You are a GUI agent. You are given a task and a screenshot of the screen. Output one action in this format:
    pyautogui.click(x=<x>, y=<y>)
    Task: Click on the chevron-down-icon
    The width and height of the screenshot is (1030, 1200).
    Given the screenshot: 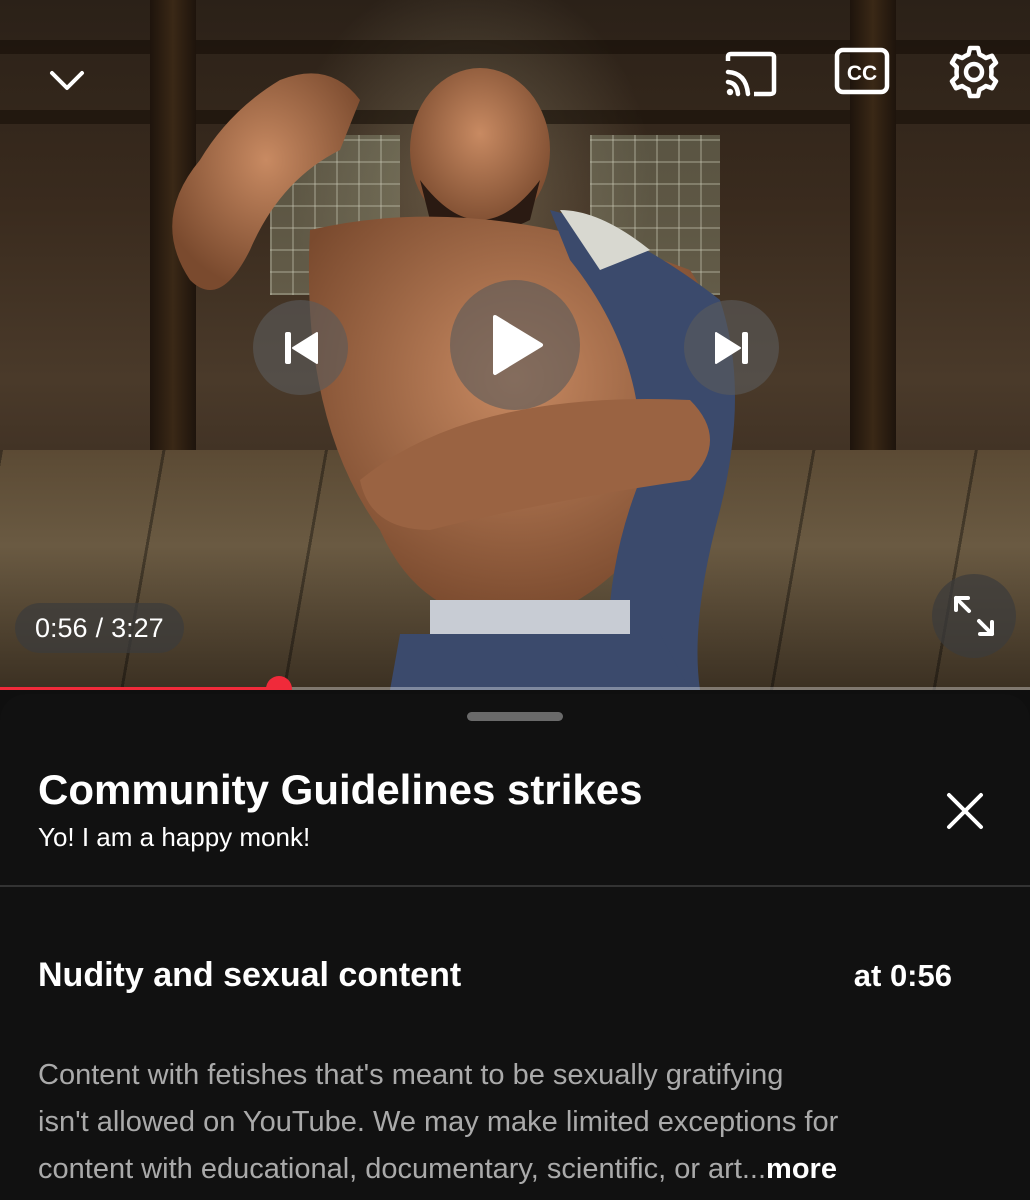 What is the action you would take?
    pyautogui.click(x=67, y=81)
    